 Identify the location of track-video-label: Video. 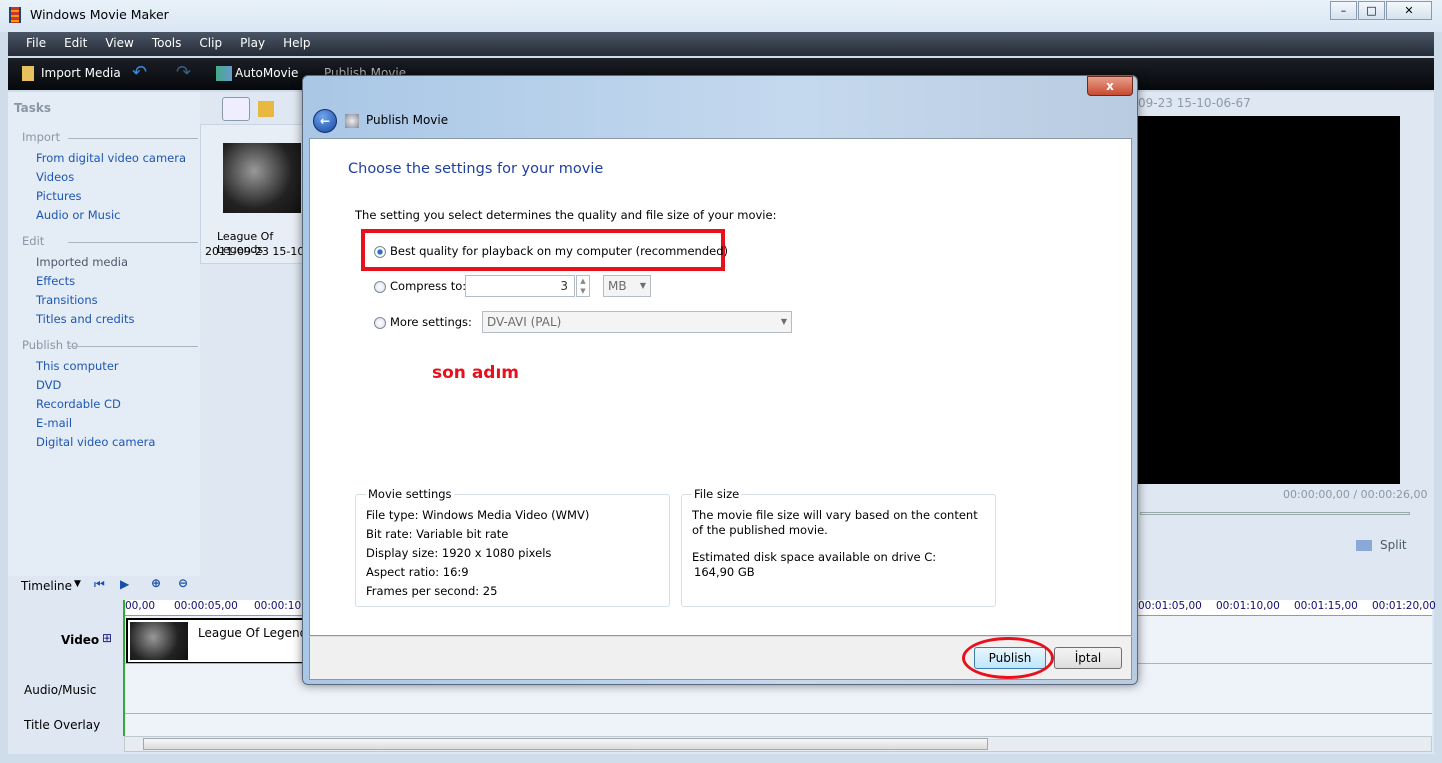
(80, 640).